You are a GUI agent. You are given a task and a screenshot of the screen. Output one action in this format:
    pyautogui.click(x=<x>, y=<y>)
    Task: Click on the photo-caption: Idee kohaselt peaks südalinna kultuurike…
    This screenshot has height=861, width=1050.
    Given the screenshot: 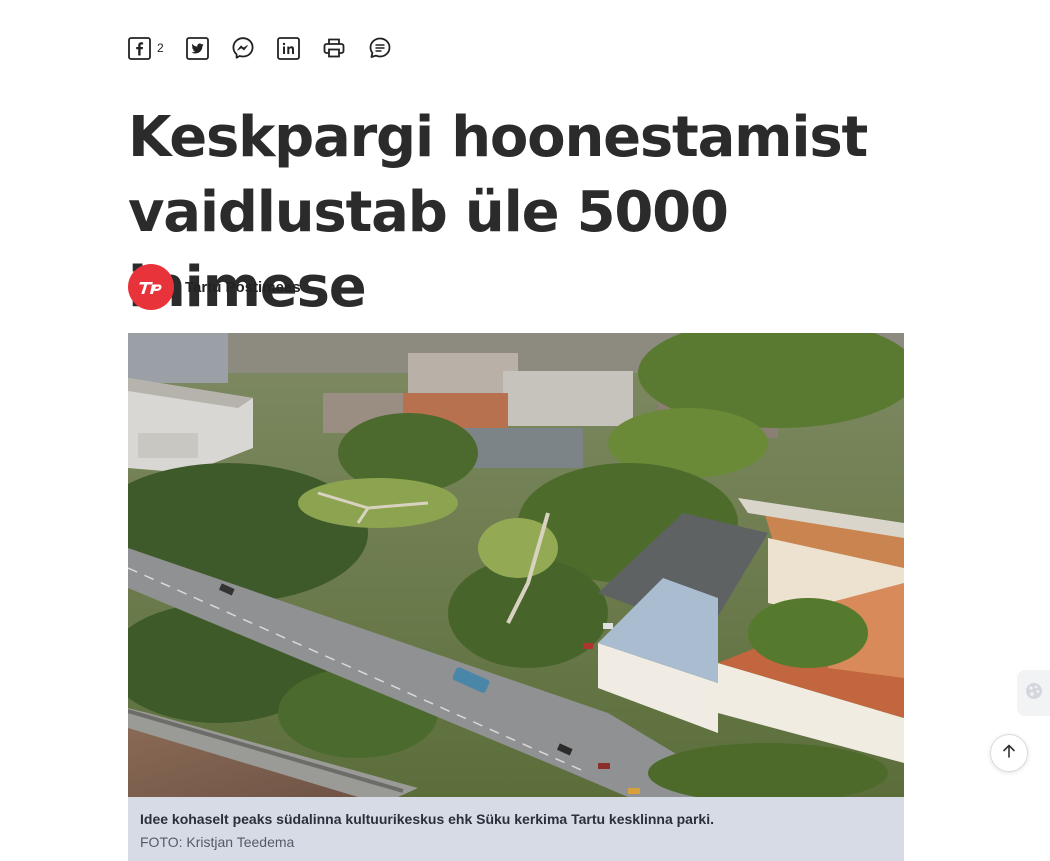 What is the action you would take?
    pyautogui.click(x=516, y=829)
    